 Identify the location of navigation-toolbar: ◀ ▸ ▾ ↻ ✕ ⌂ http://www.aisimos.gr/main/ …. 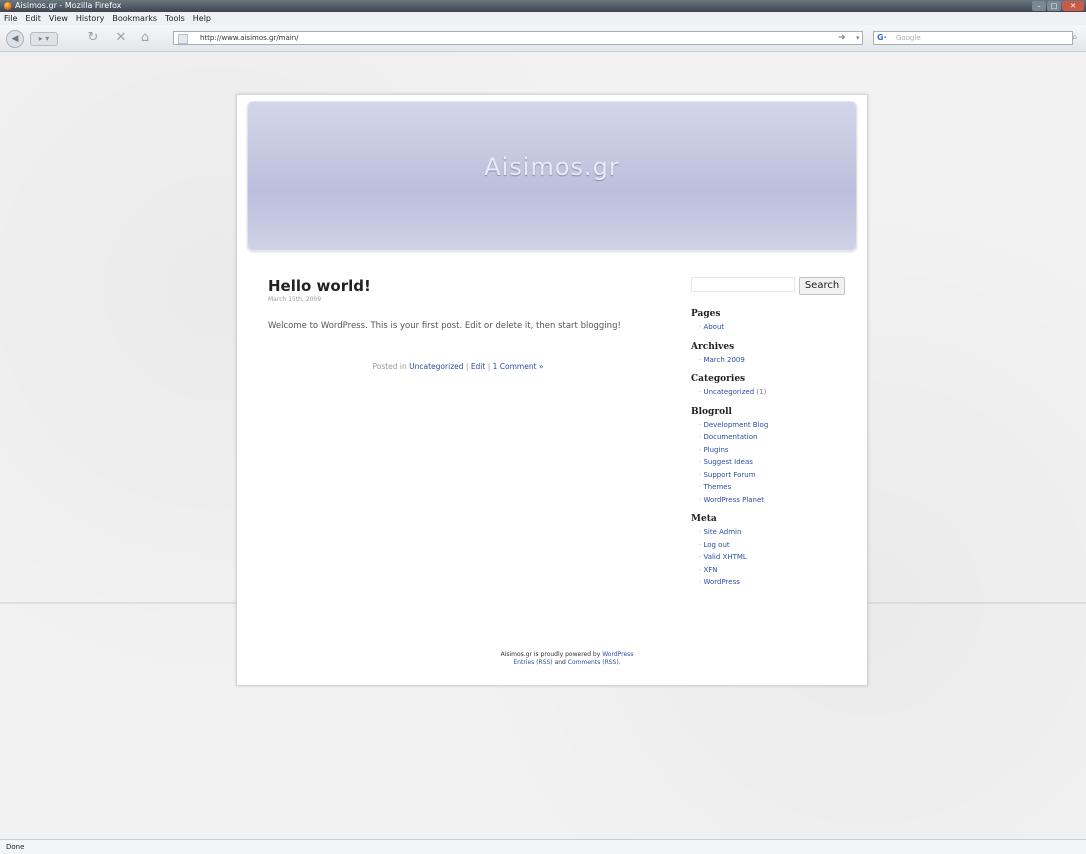
(543, 38).